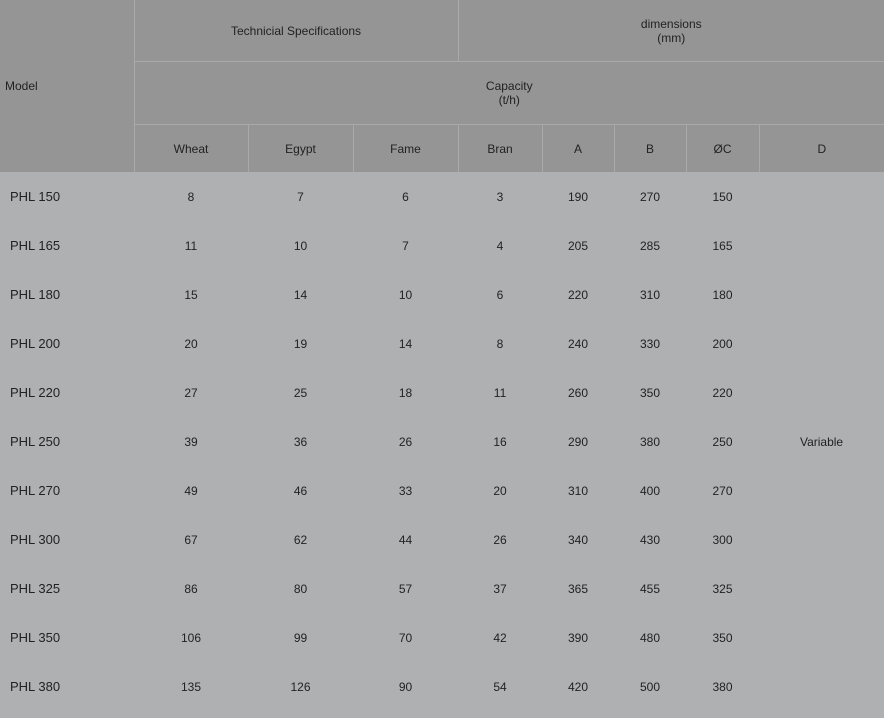 This screenshot has height=718, width=884. Describe the element at coordinates (722, 148) in the screenshot. I see `column-header-c: ØC` at that location.